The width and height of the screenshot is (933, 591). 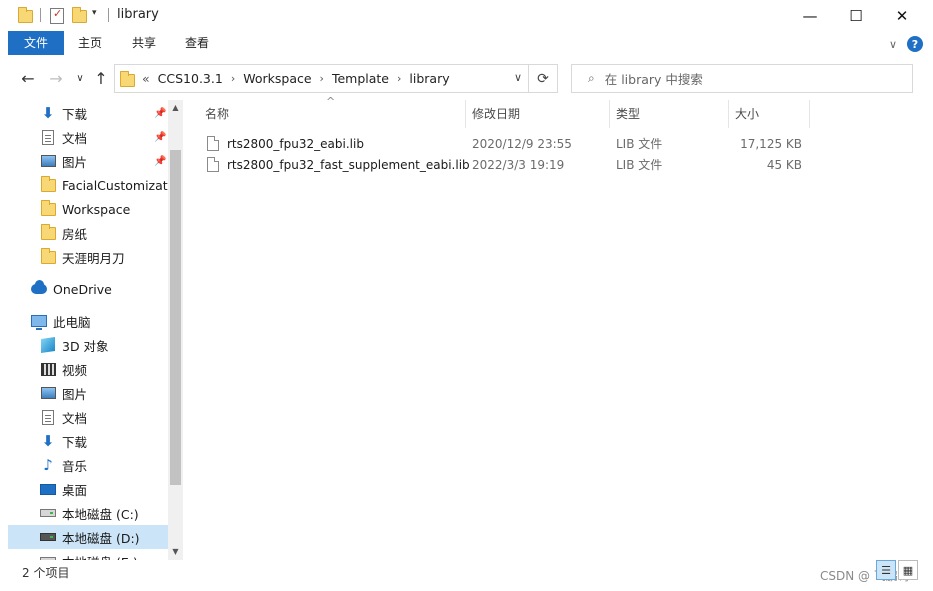 What do you see at coordinates (88, 369) in the screenshot?
I see `nav-item-videos: 视频` at bounding box center [88, 369].